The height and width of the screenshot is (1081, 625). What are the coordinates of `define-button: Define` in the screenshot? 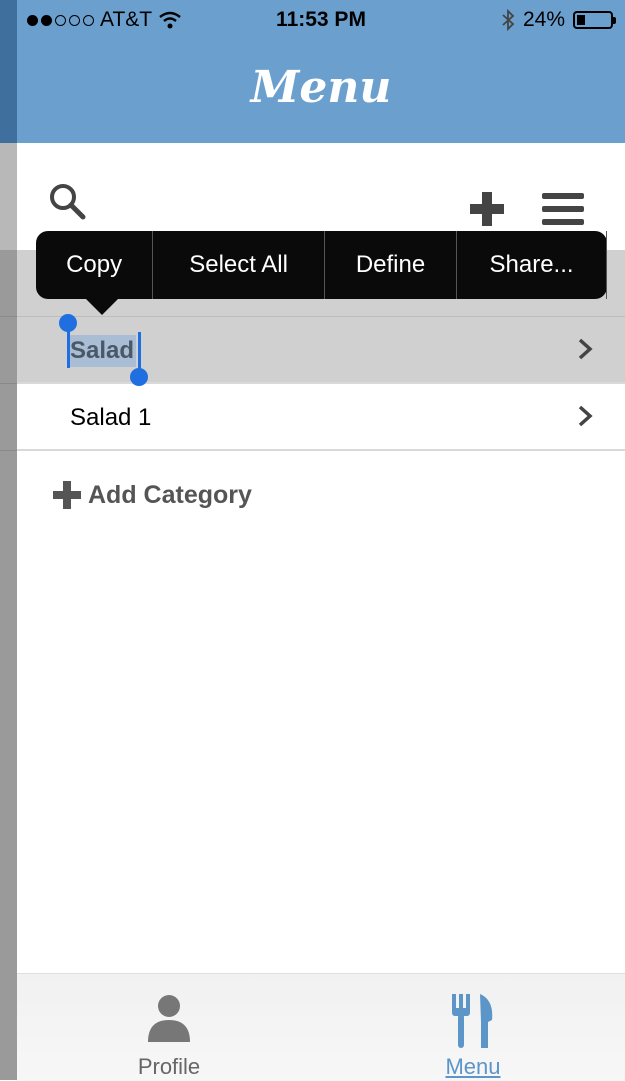 It's located at (391, 265).